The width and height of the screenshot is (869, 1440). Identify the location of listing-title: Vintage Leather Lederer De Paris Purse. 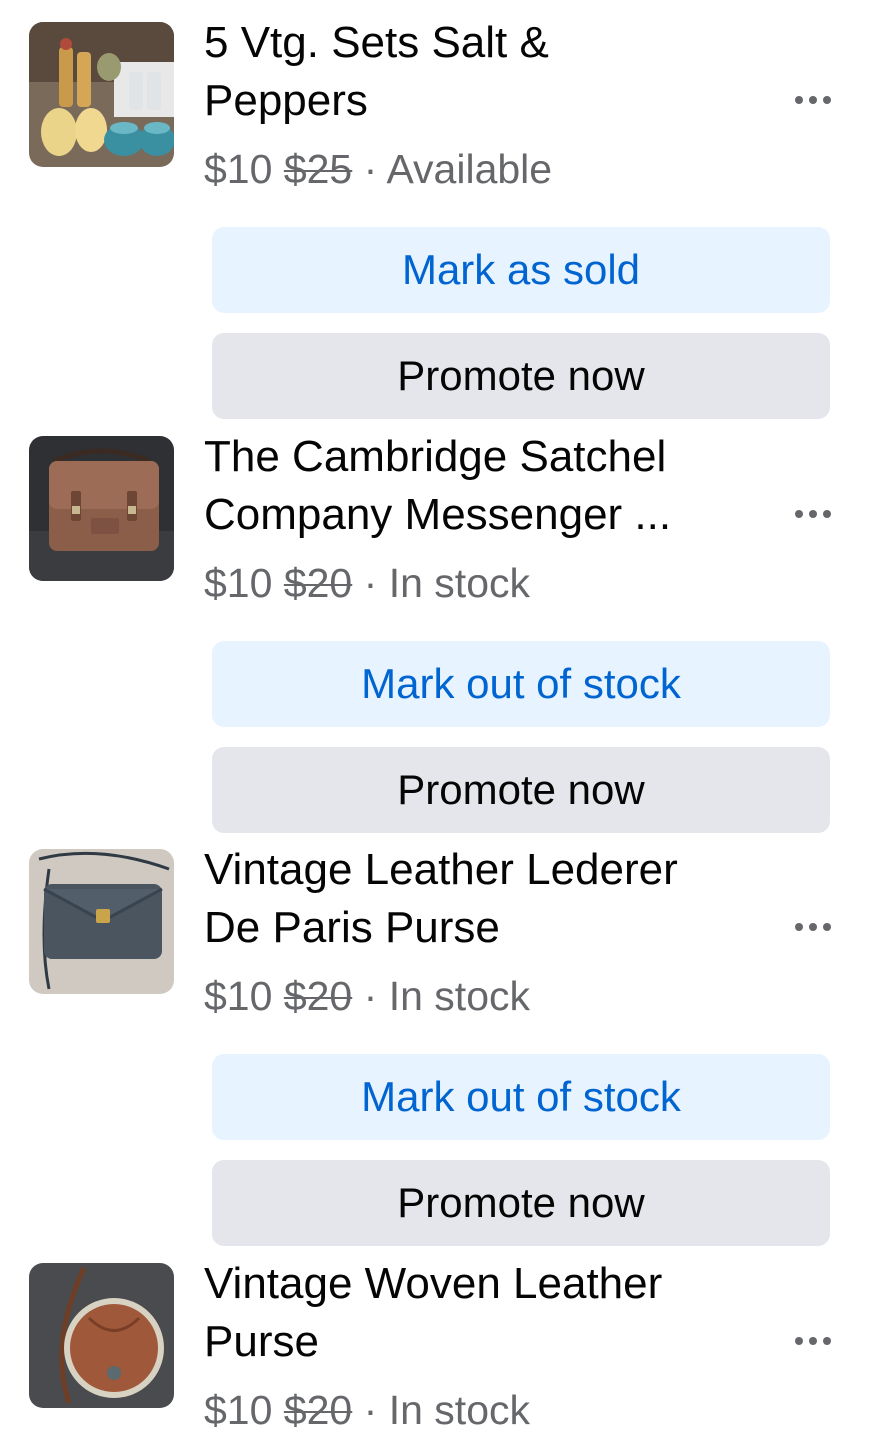
(484, 899).